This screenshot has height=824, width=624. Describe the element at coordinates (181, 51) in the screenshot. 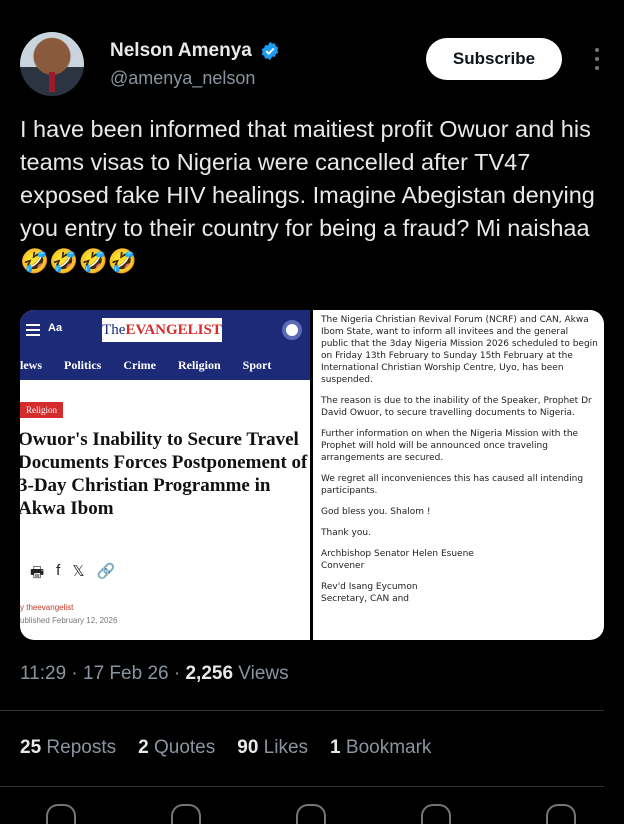

I see `author-name: Nelson Amenya` at that location.